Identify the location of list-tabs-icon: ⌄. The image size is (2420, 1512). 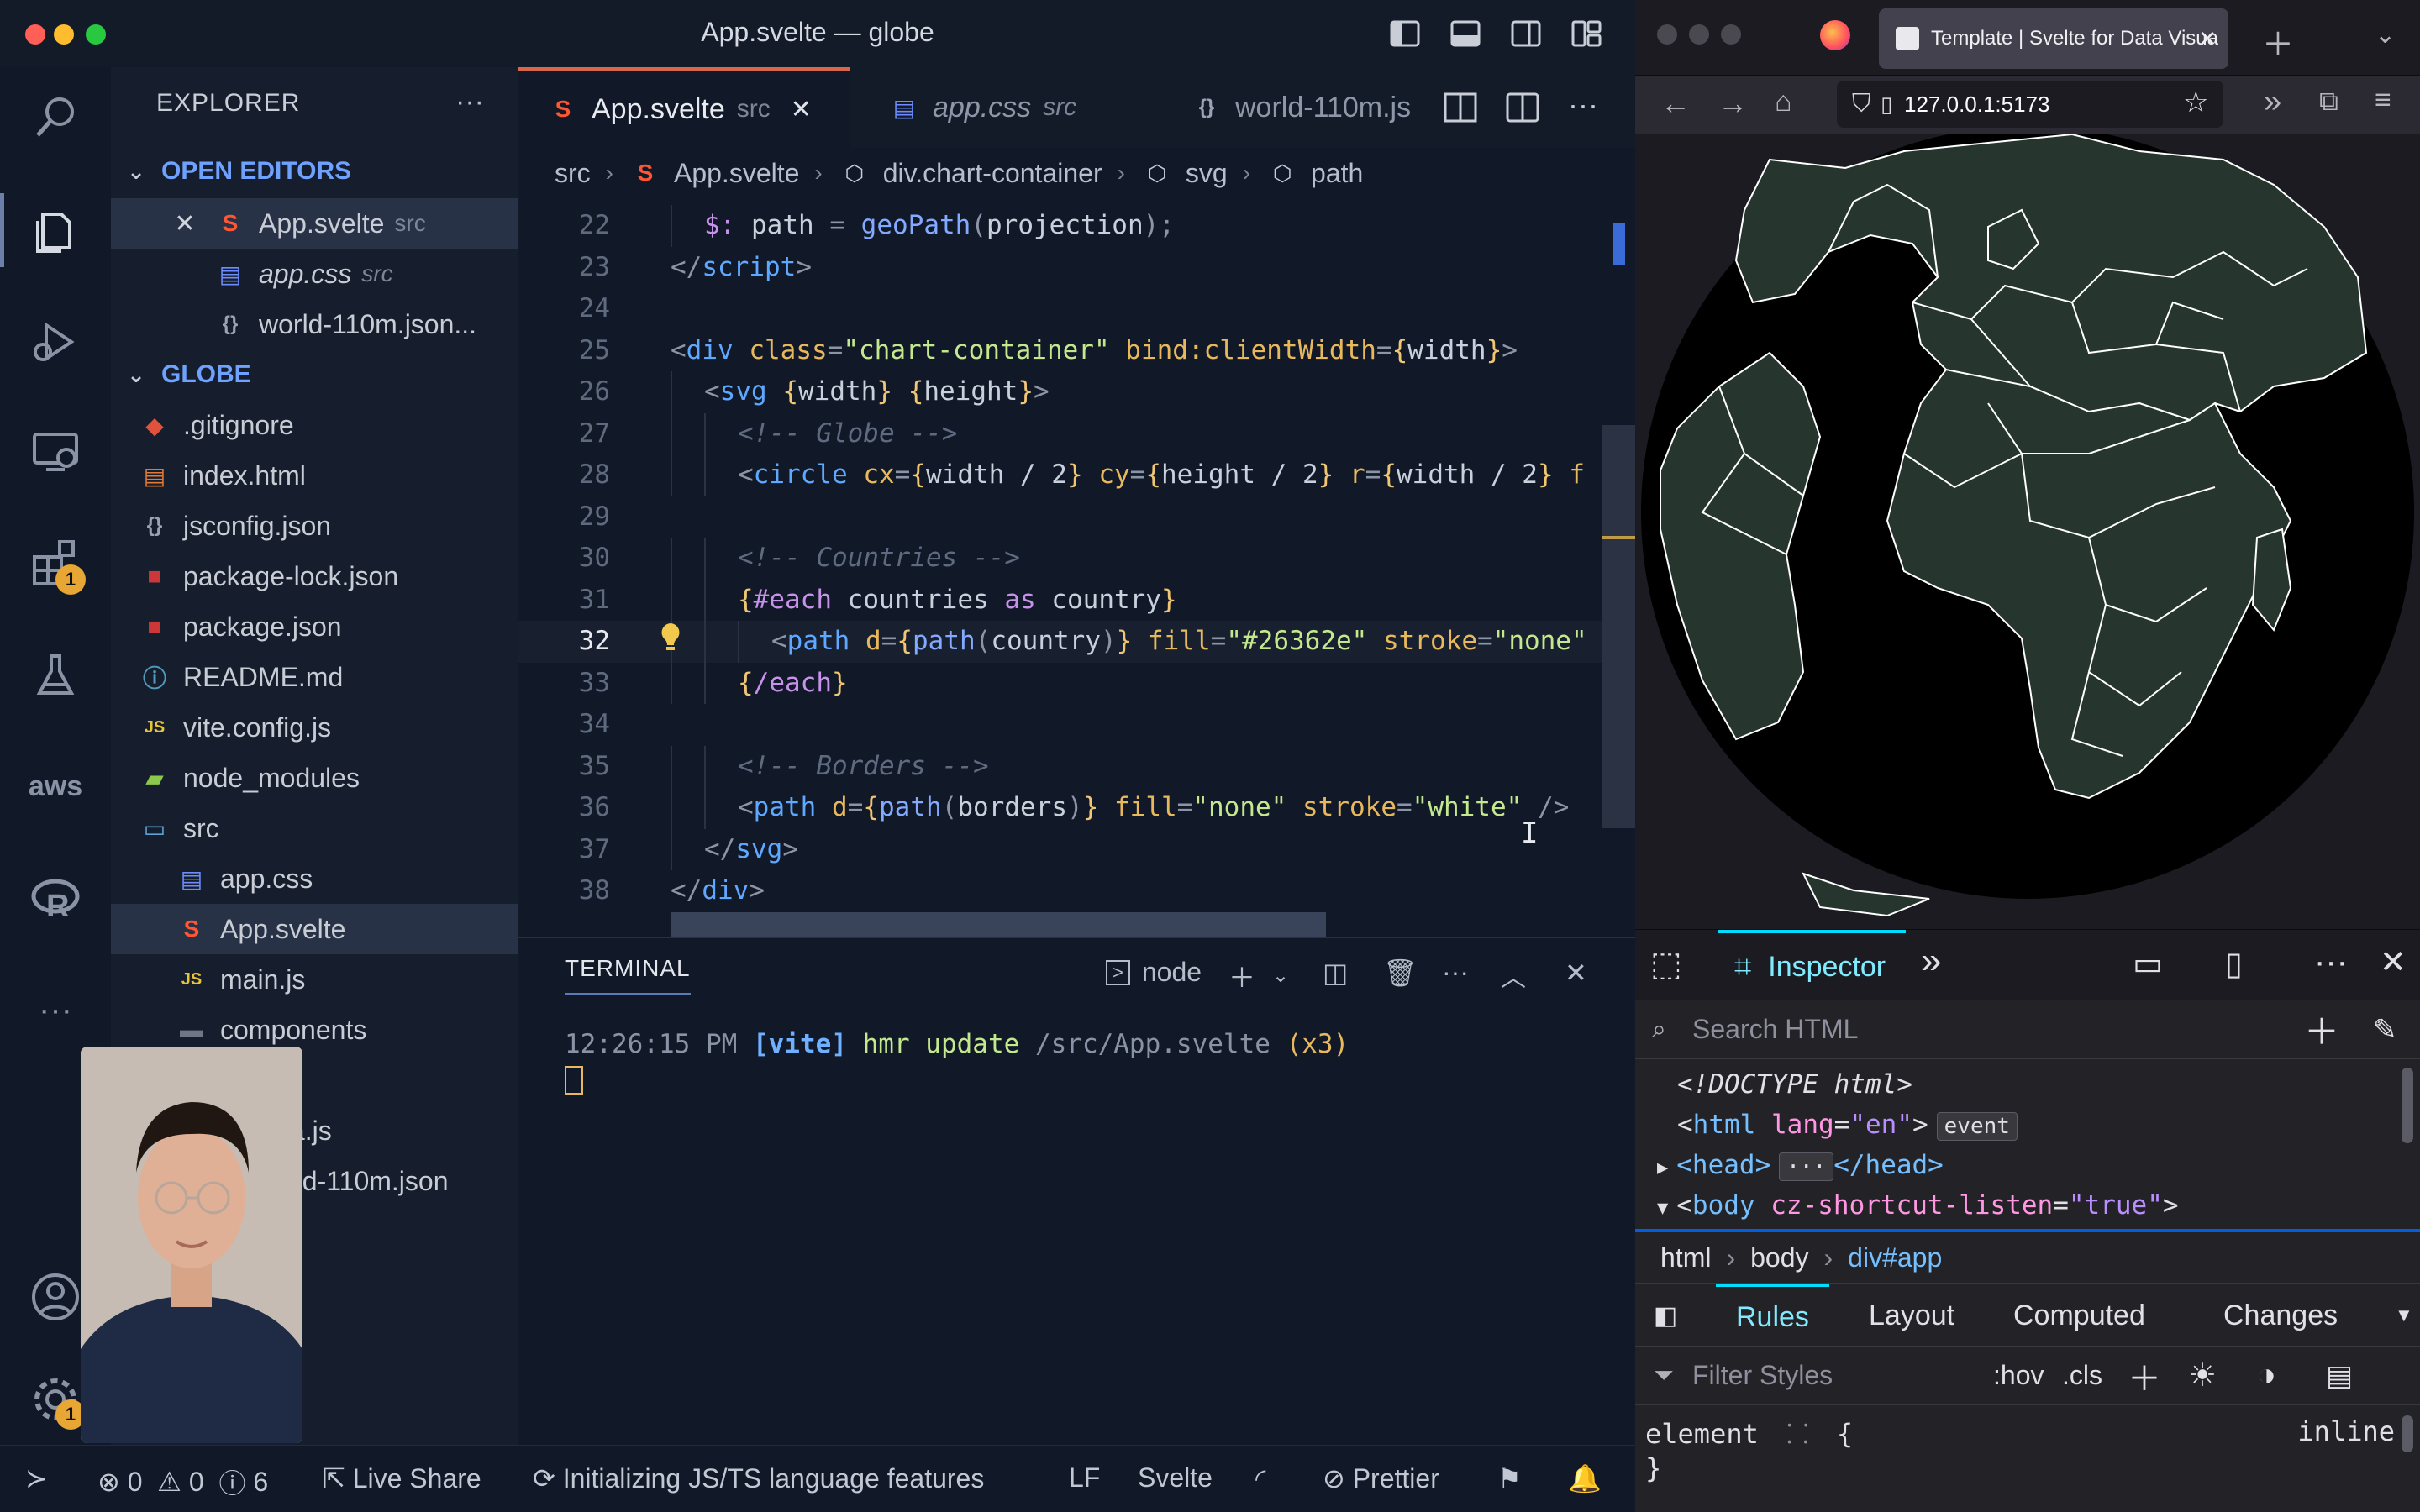
(2386, 35).